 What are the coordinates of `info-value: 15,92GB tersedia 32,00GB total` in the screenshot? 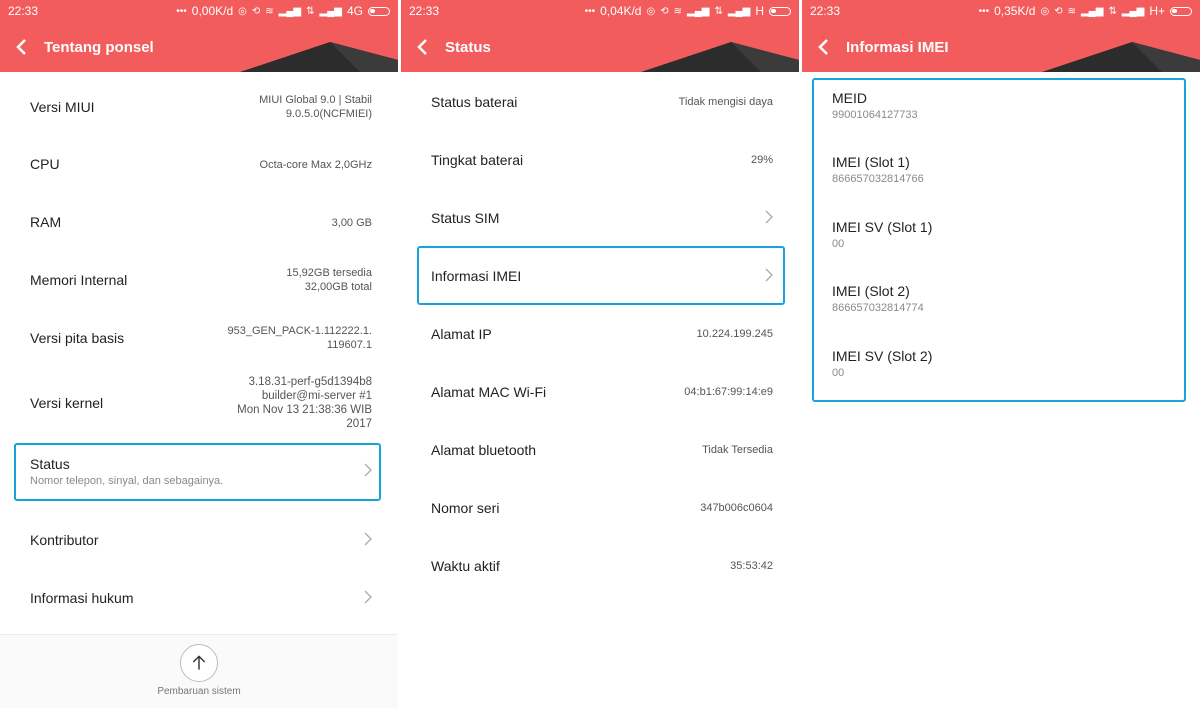 It's located at (329, 280).